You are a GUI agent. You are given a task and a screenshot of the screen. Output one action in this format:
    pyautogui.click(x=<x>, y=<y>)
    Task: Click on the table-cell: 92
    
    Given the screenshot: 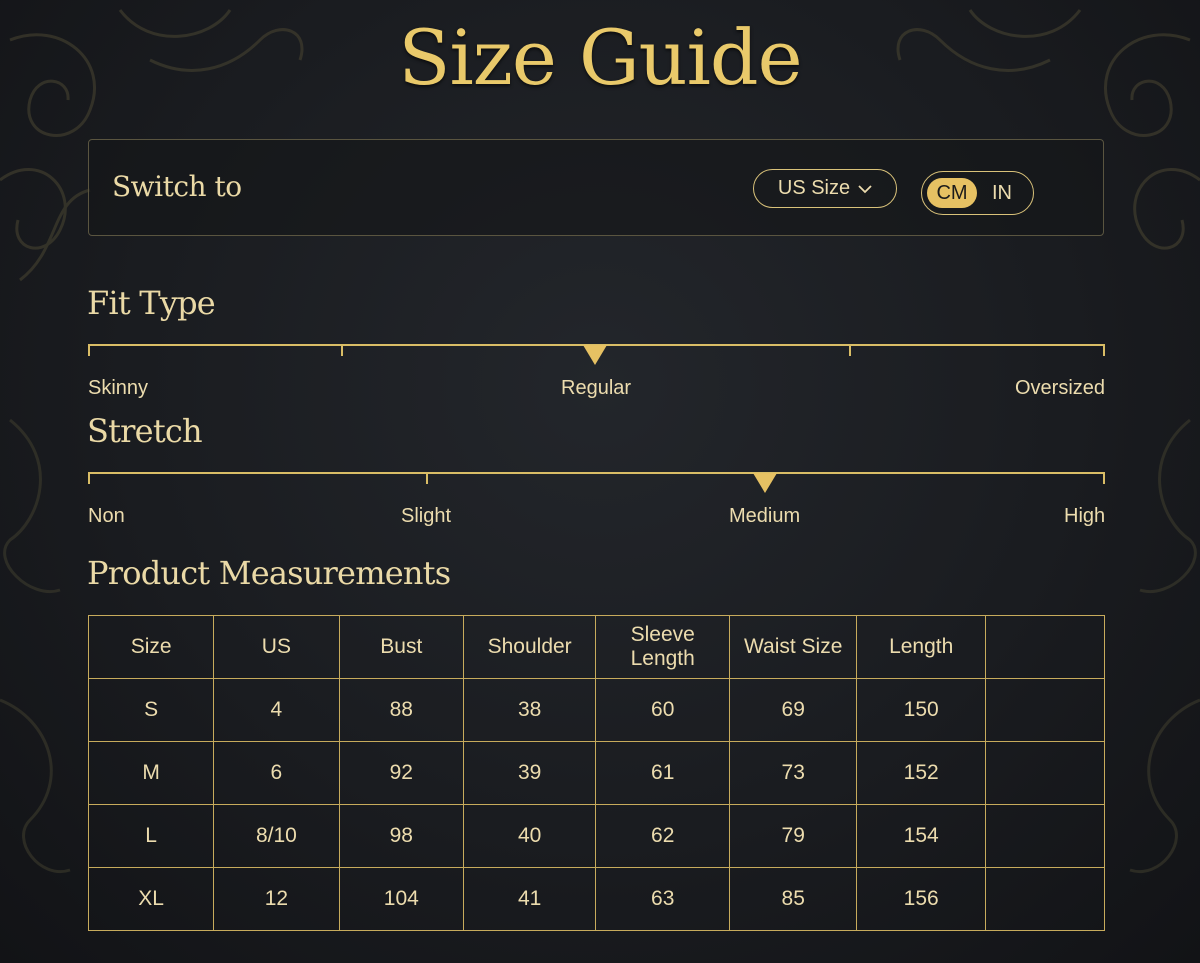 What is the action you would take?
    pyautogui.click(x=401, y=773)
    